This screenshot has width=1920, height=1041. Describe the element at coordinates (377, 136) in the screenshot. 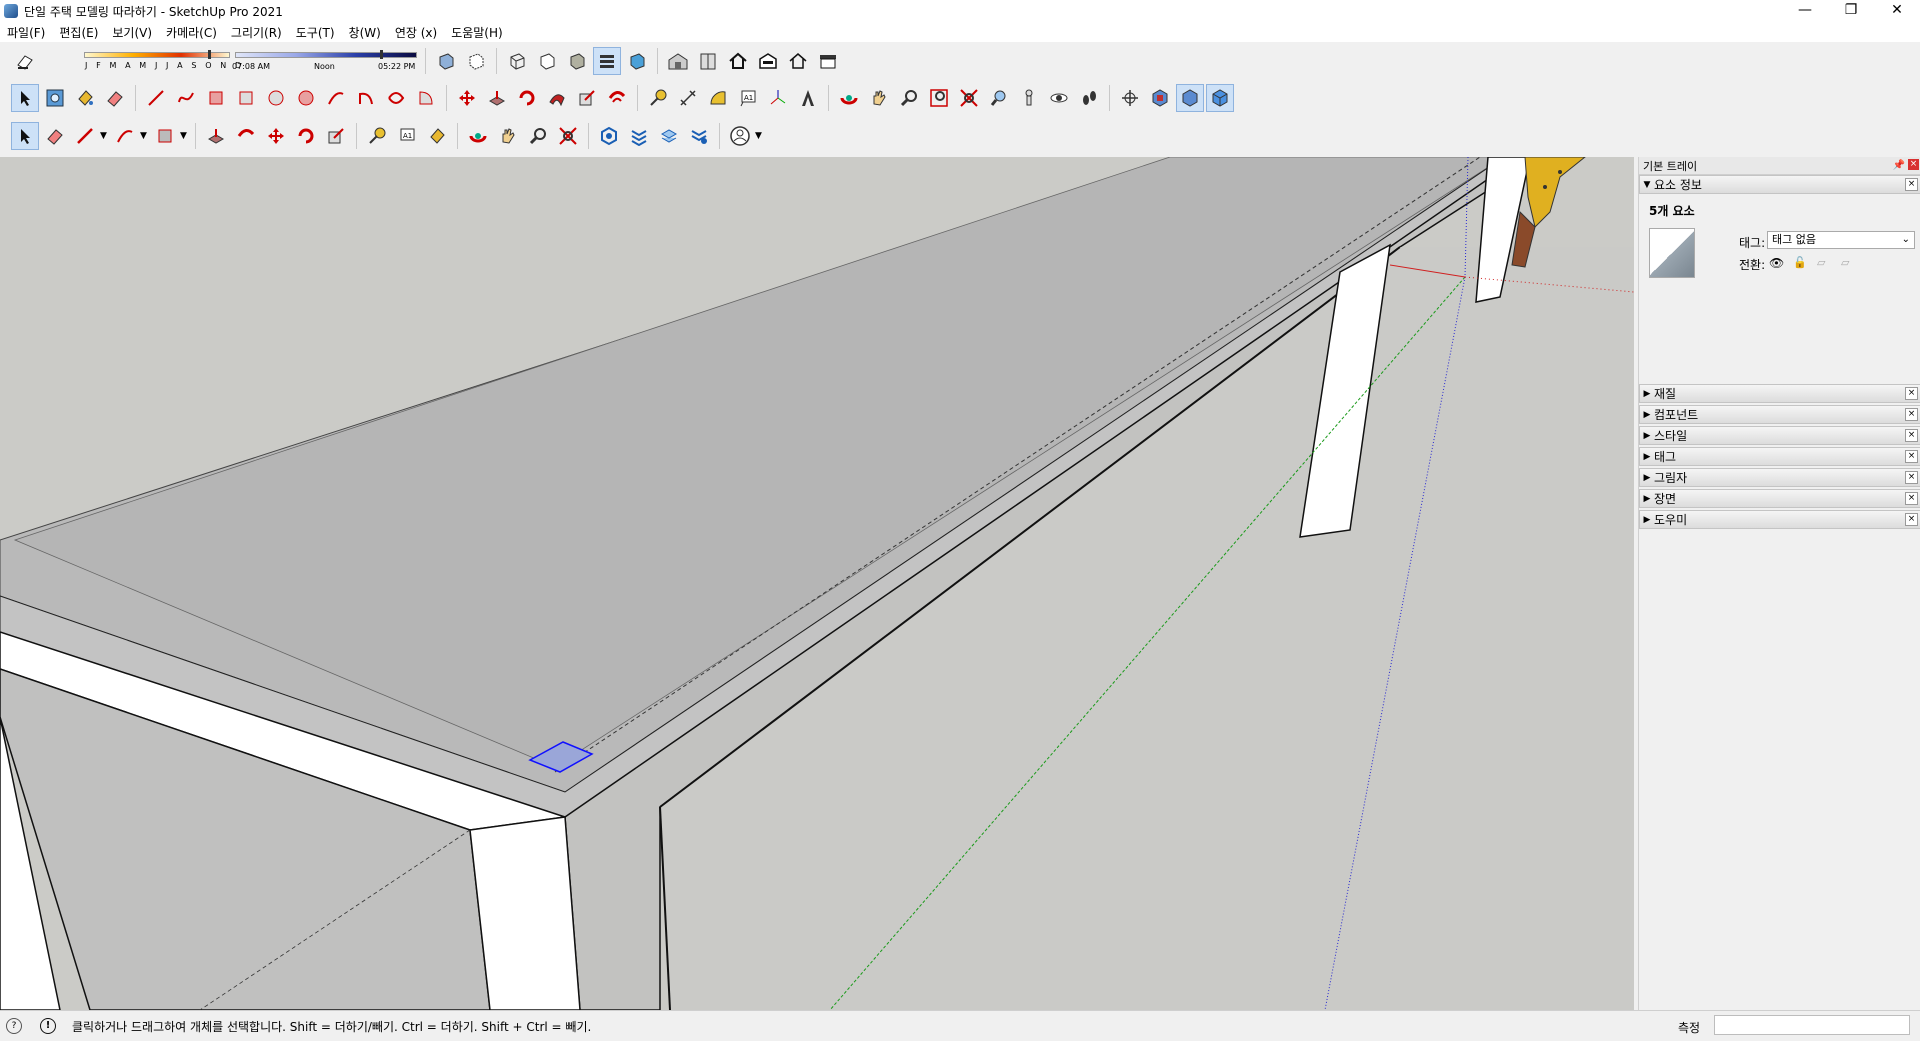

I see `tape-measure-large-icon` at that location.